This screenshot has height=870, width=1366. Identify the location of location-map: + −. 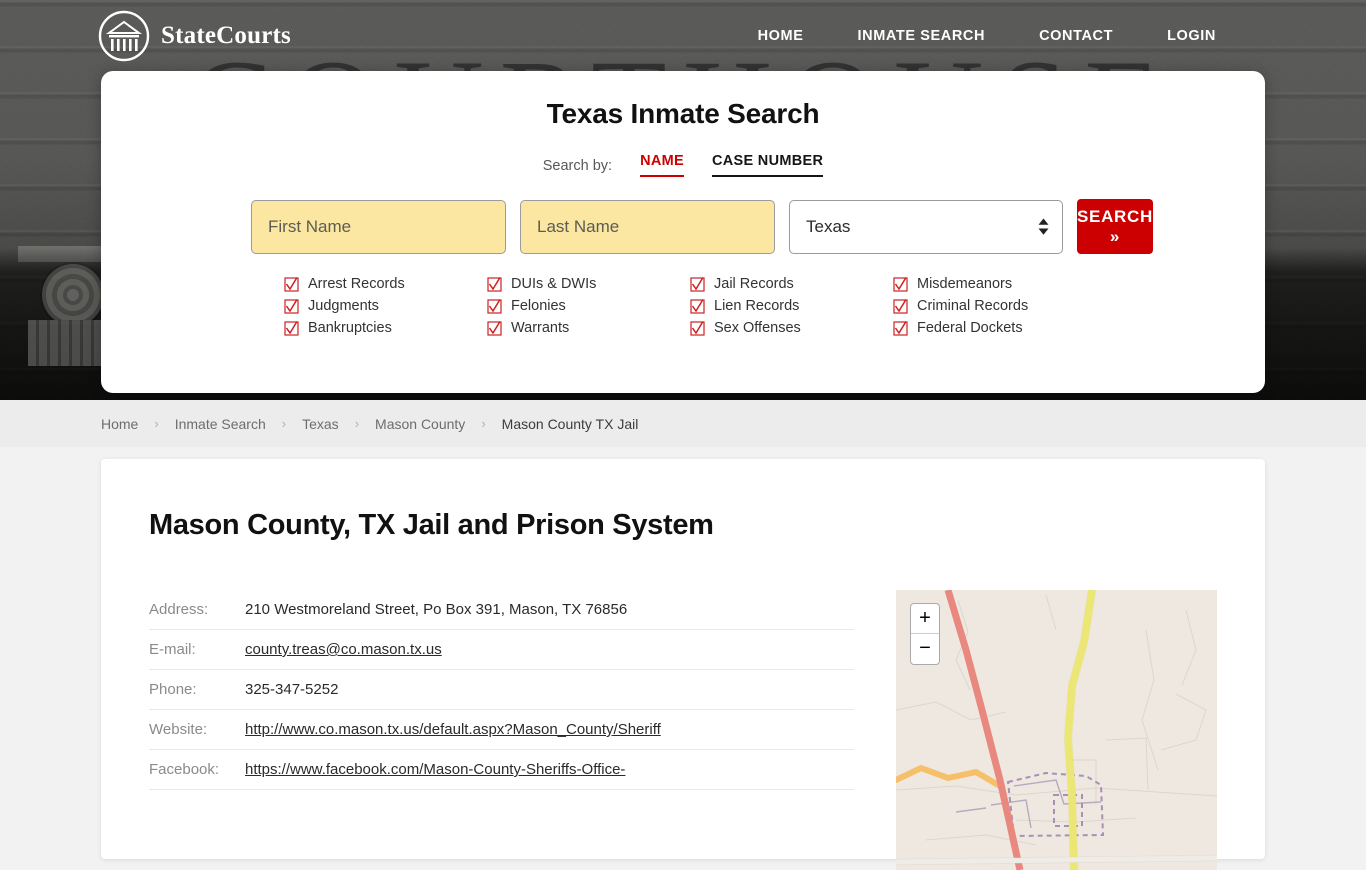
(1056, 730).